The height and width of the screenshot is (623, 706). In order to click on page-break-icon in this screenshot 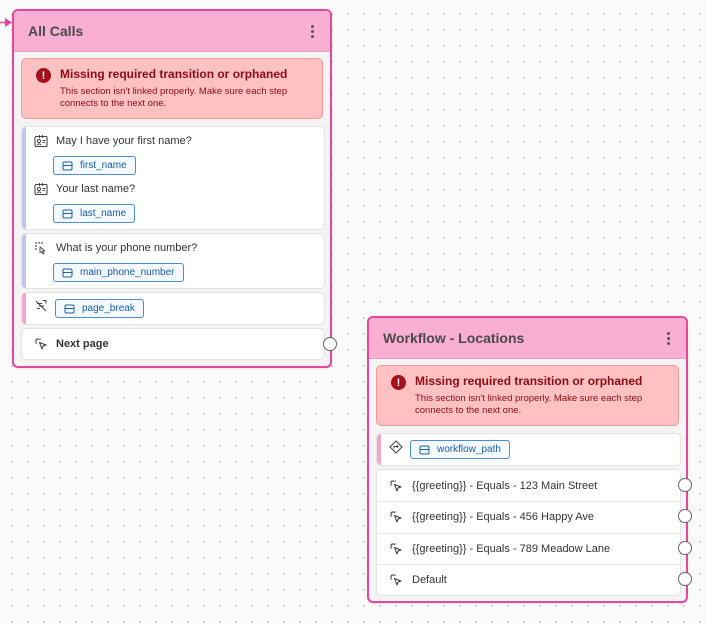, I will do `click(41, 306)`.